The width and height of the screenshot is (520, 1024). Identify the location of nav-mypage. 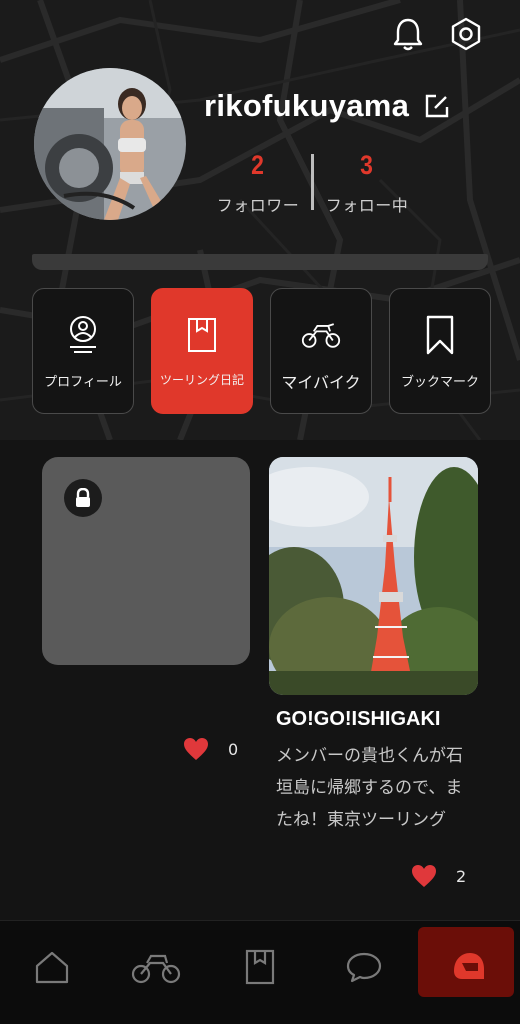
(468, 972).